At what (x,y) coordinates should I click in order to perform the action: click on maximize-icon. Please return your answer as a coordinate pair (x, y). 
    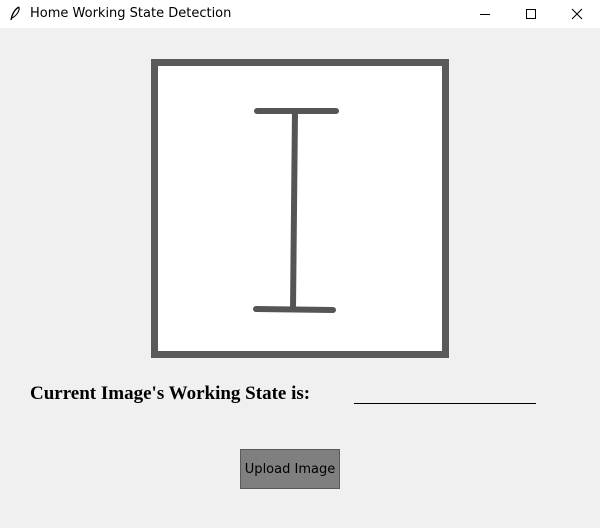
    Looking at the image, I should click on (531, 14).